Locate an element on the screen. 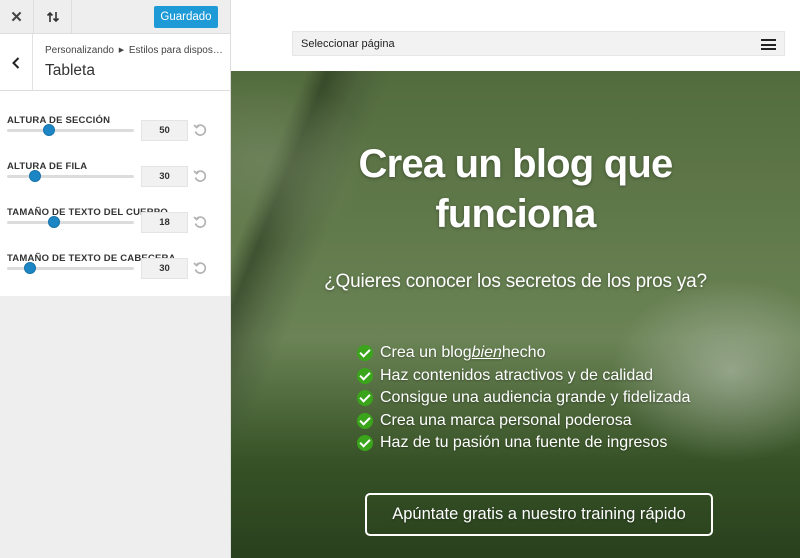  hero-title-line2: funciona is located at coordinates (515, 214).